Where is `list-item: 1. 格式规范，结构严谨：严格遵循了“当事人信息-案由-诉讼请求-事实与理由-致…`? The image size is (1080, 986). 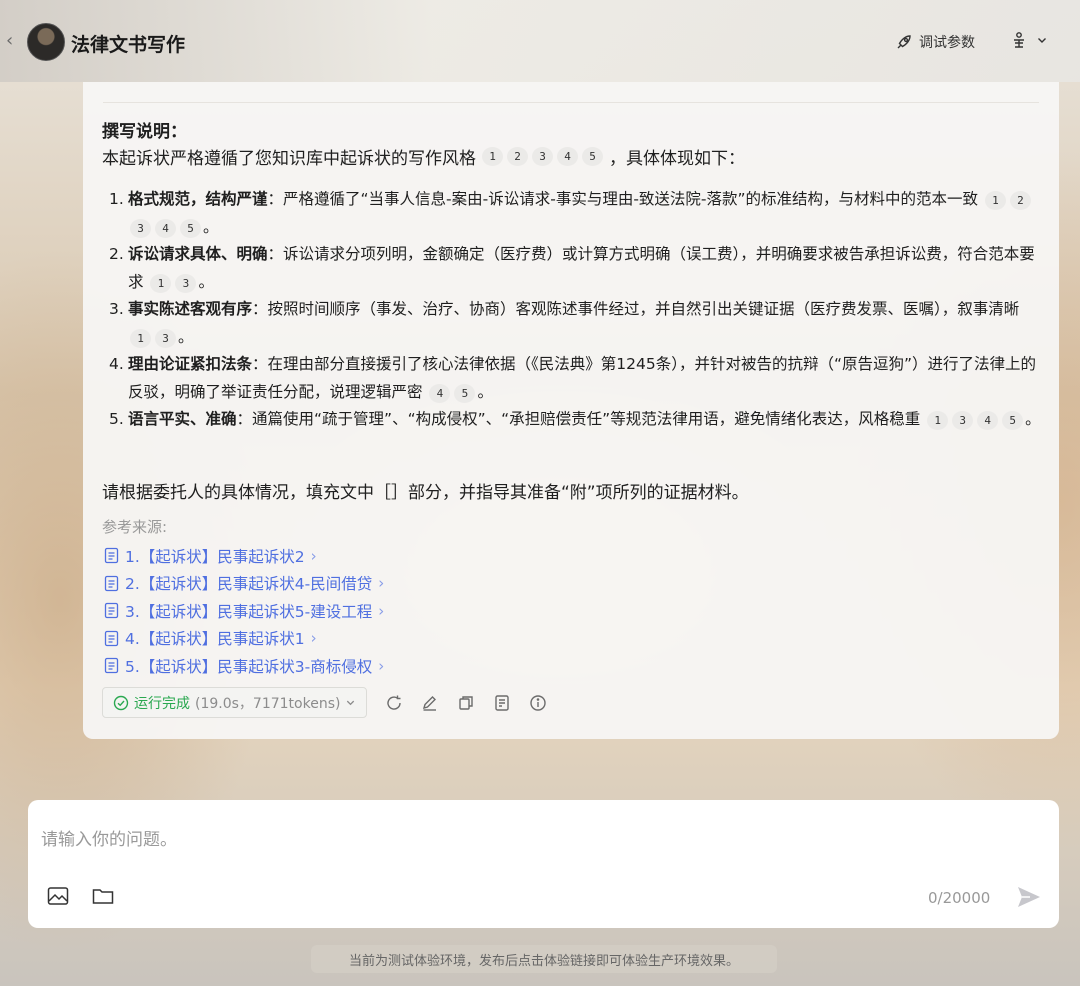 list-item: 1. 格式规范，结构严谨：严格遵循了“当事人信息-案由-诉讼请求-事实与理由-致… is located at coordinates (575, 213).